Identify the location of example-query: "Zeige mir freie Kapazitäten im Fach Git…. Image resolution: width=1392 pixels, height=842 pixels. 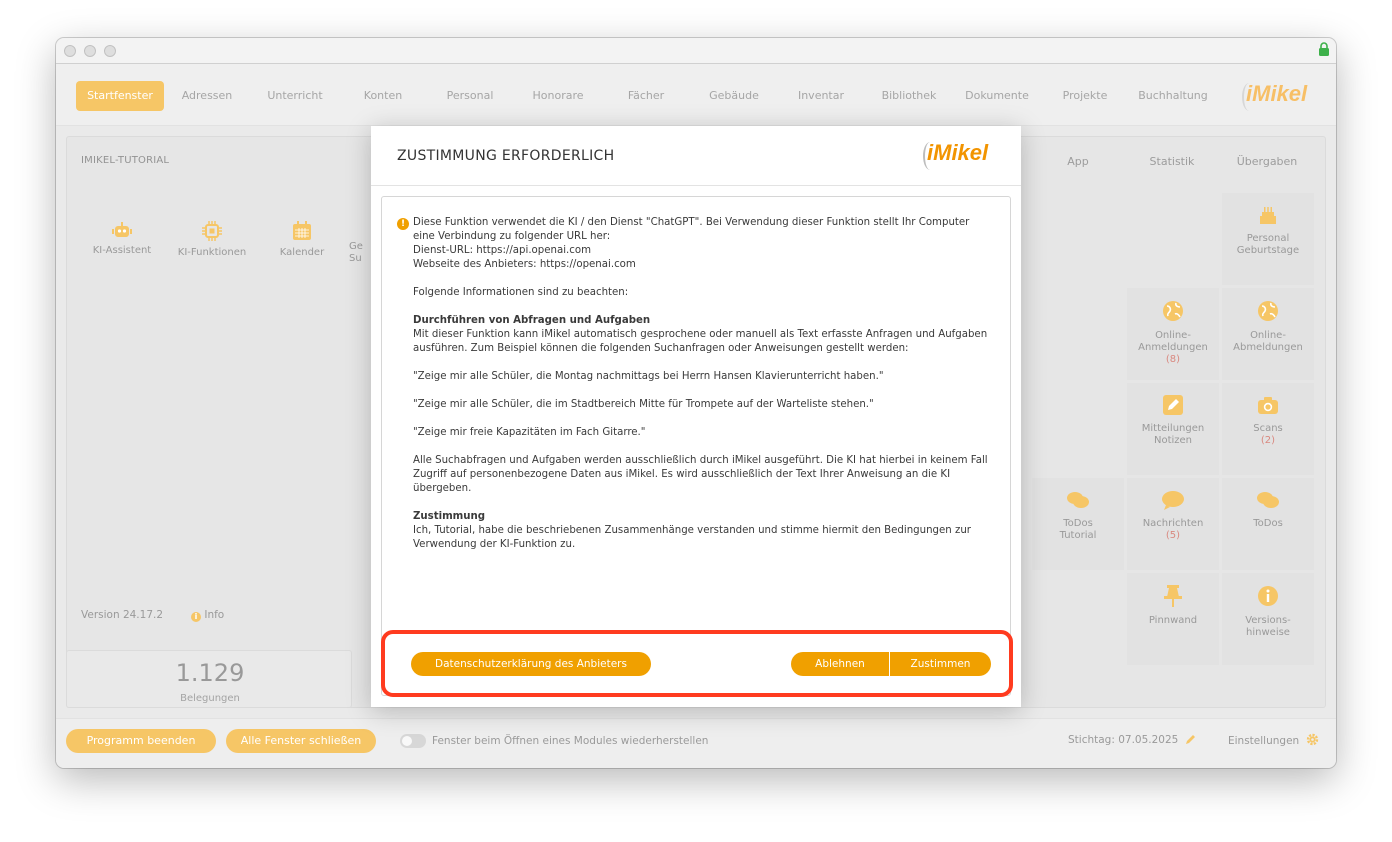
(529, 432).